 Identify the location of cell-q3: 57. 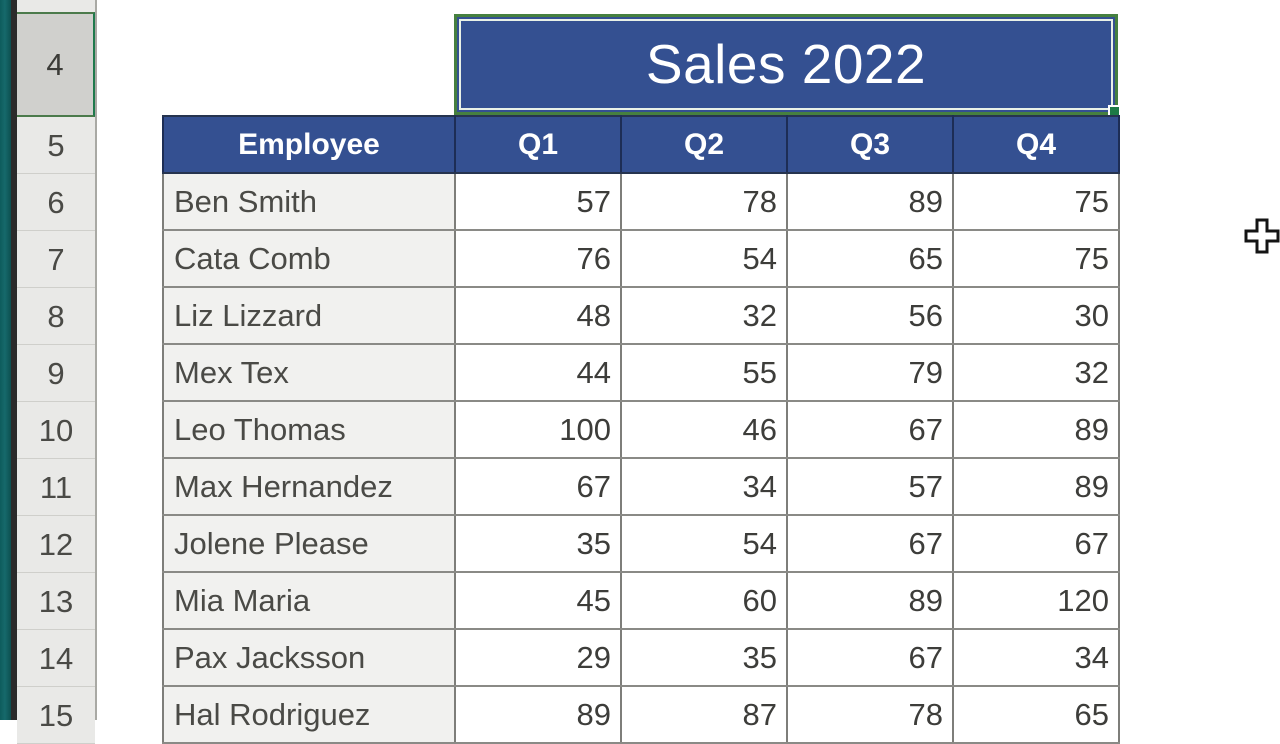
(870, 487).